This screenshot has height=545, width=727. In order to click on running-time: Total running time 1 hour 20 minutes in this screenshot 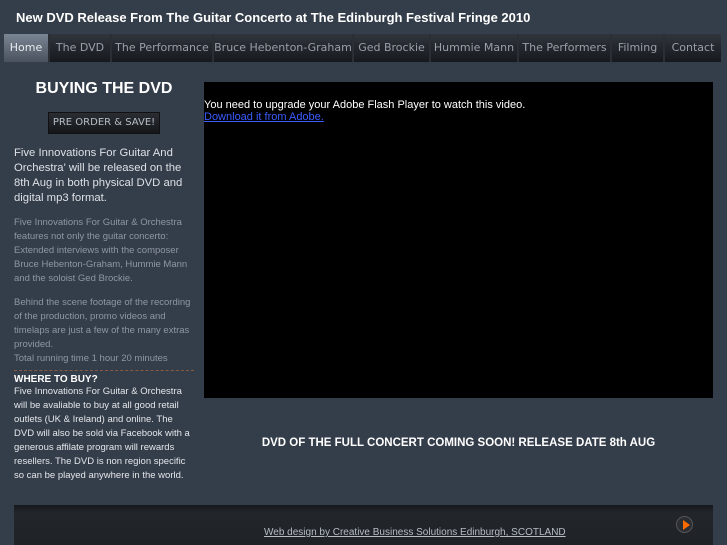, I will do `click(91, 358)`.